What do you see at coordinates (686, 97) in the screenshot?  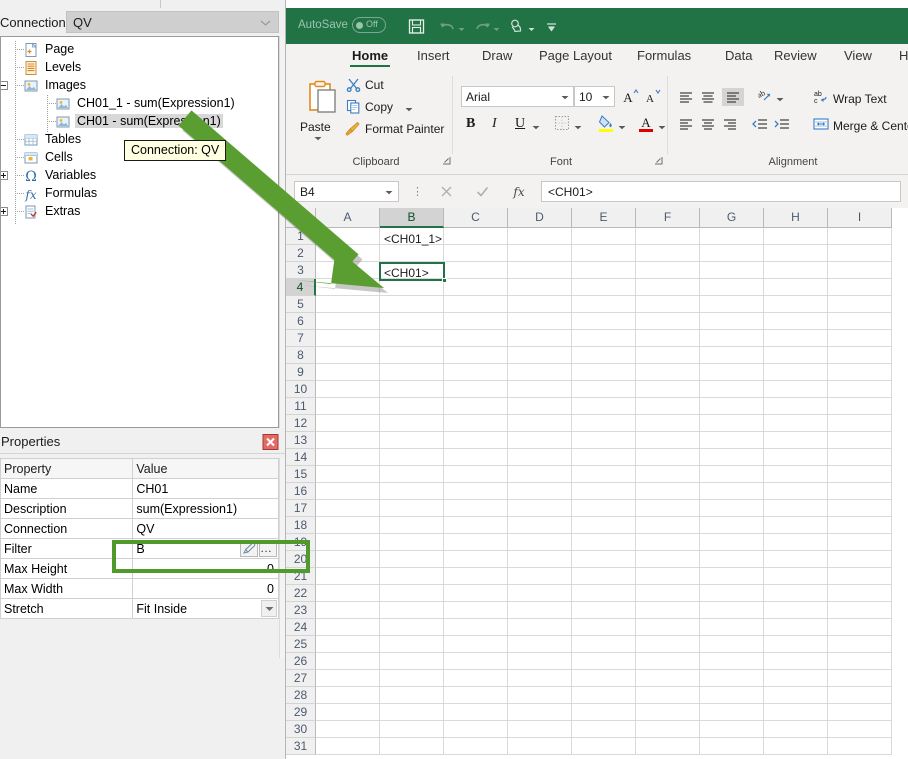 I see `align-top-icon` at bounding box center [686, 97].